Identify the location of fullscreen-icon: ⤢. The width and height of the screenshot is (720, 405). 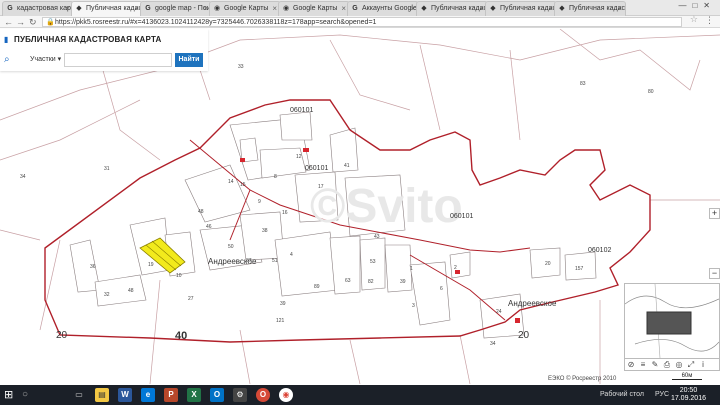
(691, 365).